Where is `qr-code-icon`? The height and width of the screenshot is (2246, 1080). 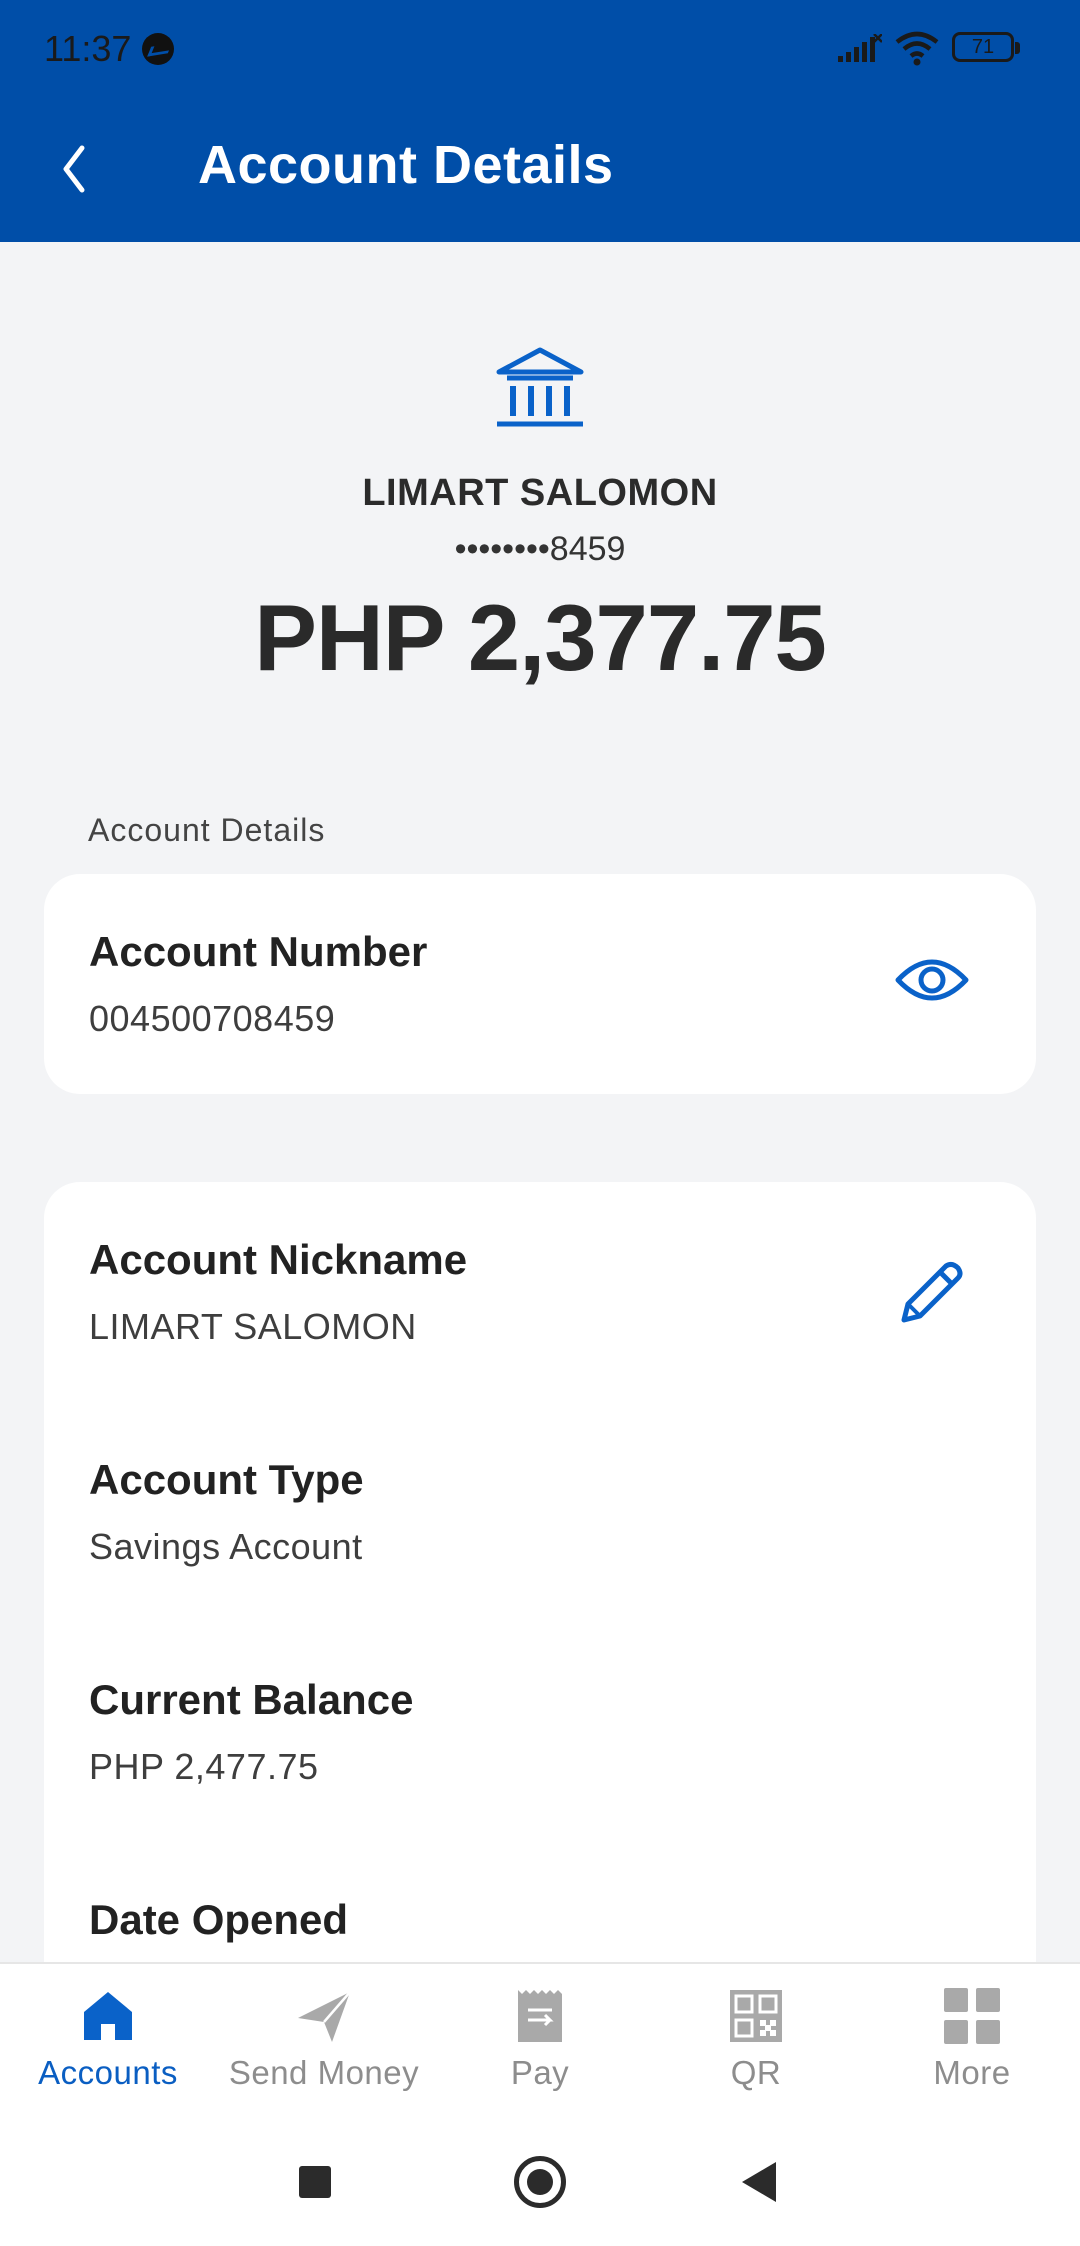 qr-code-icon is located at coordinates (756, 2016).